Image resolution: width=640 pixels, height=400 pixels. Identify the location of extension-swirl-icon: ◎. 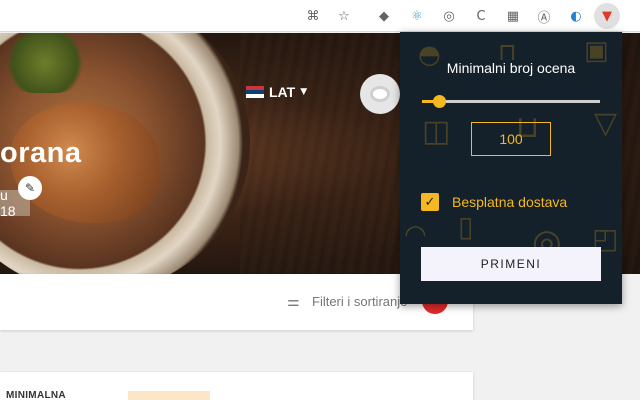
(449, 16).